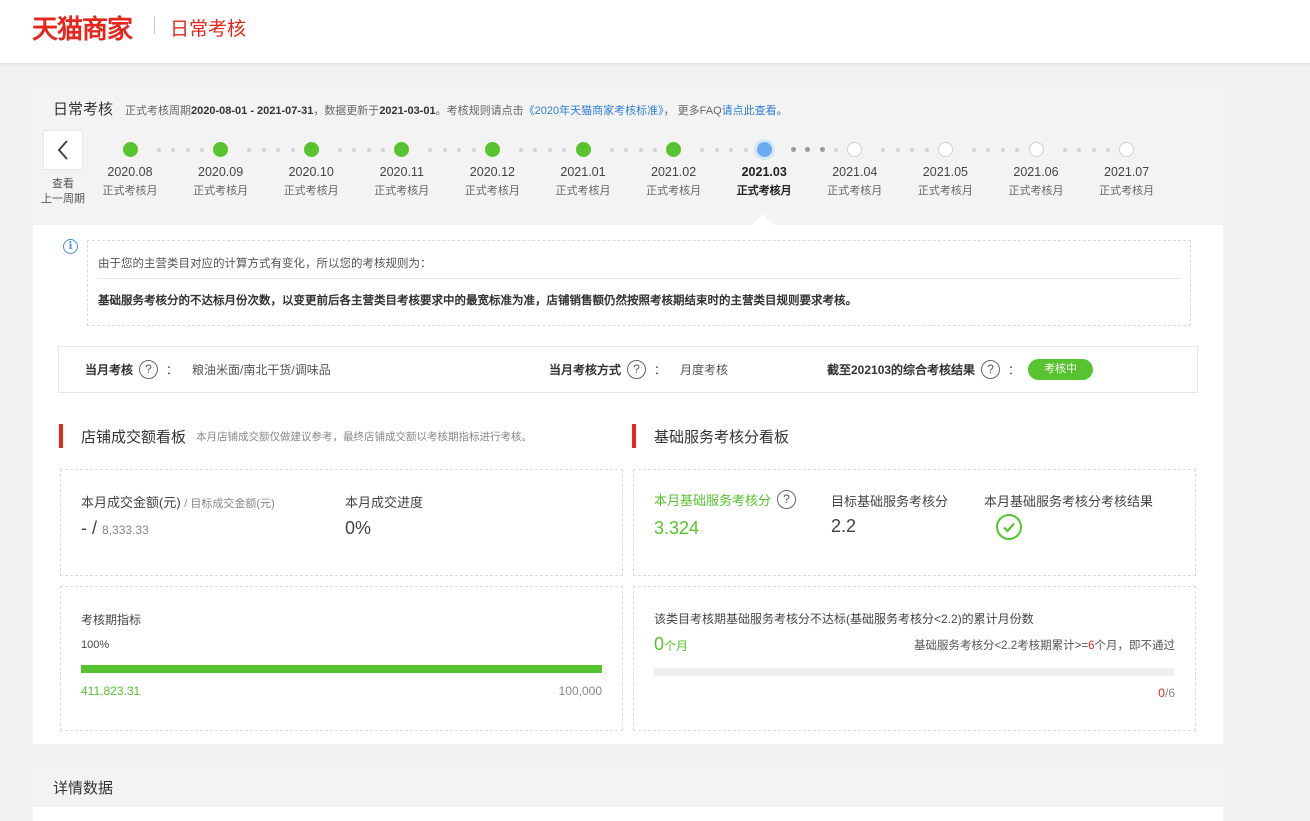 The height and width of the screenshot is (821, 1310). What do you see at coordinates (1161, 693) in the screenshot?
I see `fail-count-current: 0` at bounding box center [1161, 693].